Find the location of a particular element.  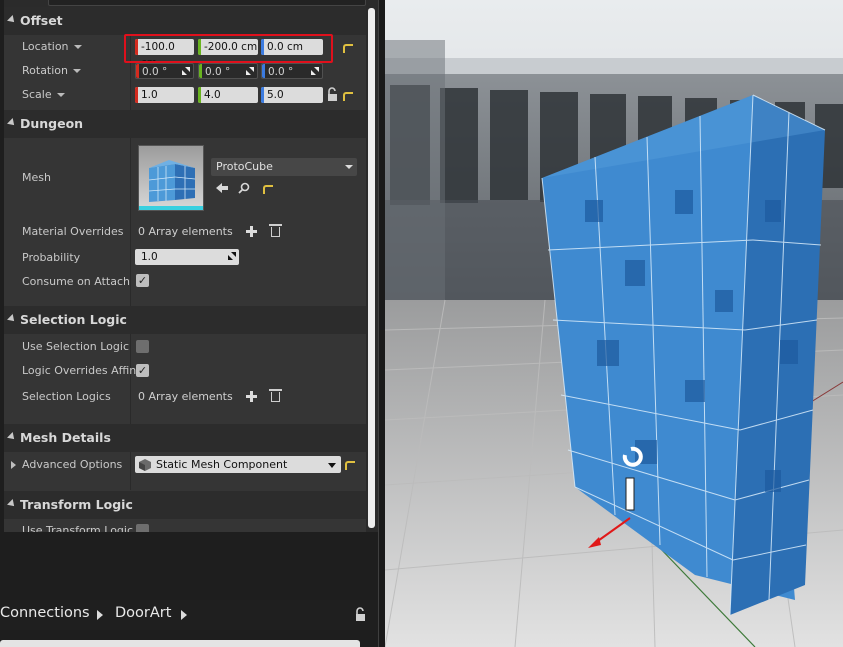

category-label: Selection Logic is located at coordinates (73, 319).